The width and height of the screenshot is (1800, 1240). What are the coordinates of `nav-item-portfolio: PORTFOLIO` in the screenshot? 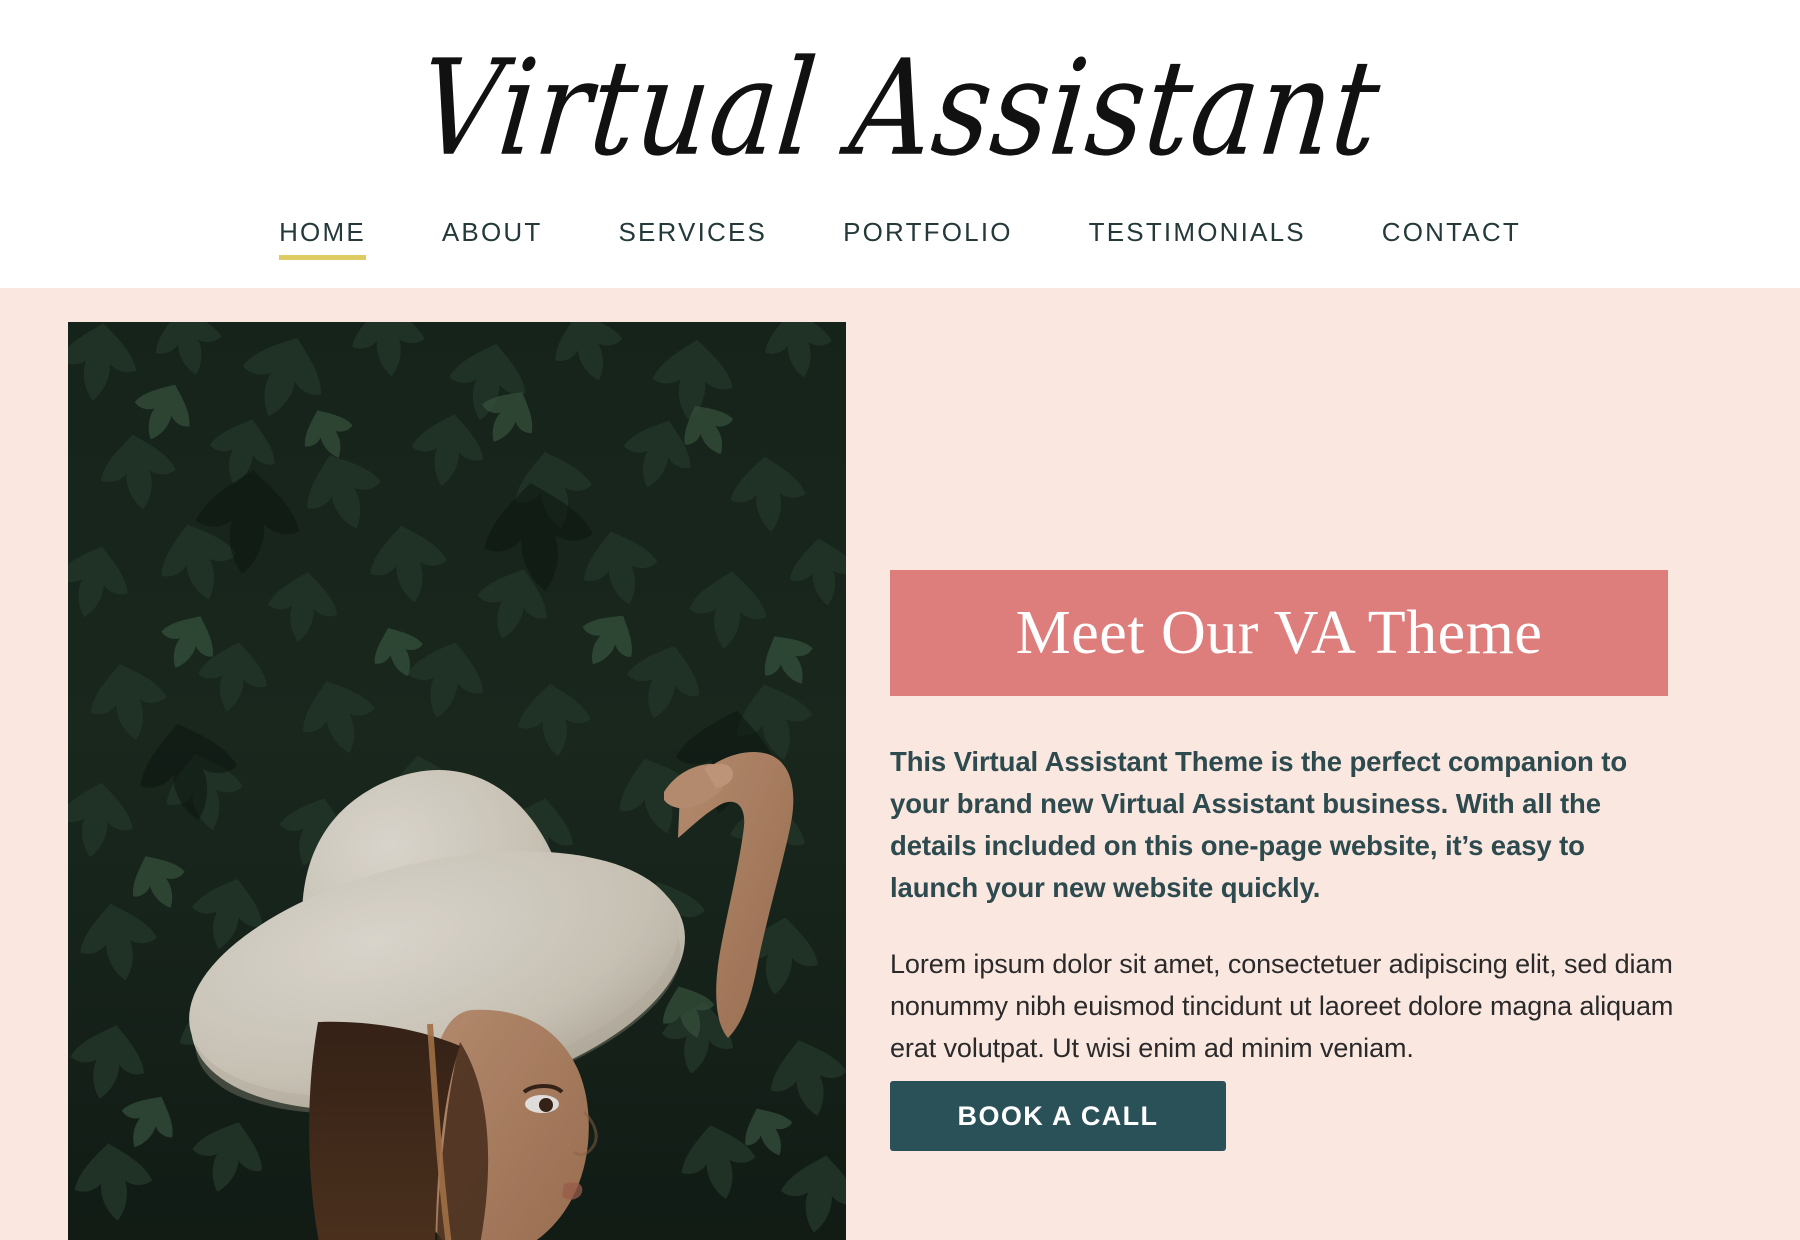 It's located at (928, 233).